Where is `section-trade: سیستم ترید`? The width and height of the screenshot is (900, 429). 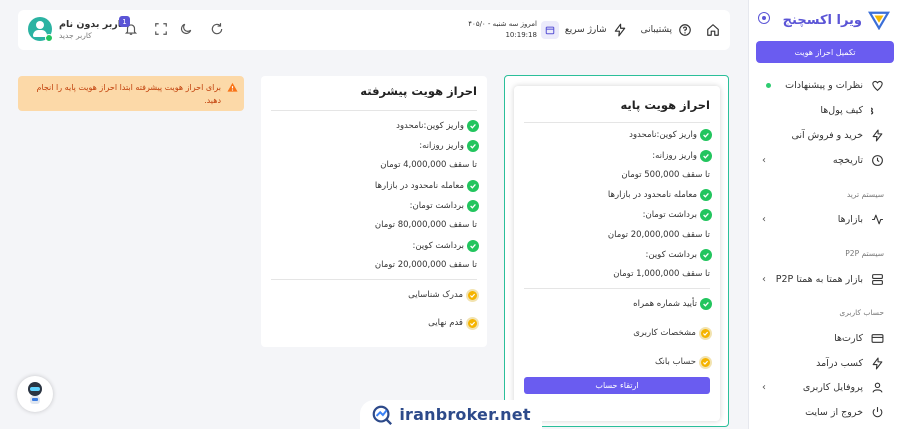 section-trade: سیستم ترید is located at coordinates (865, 194).